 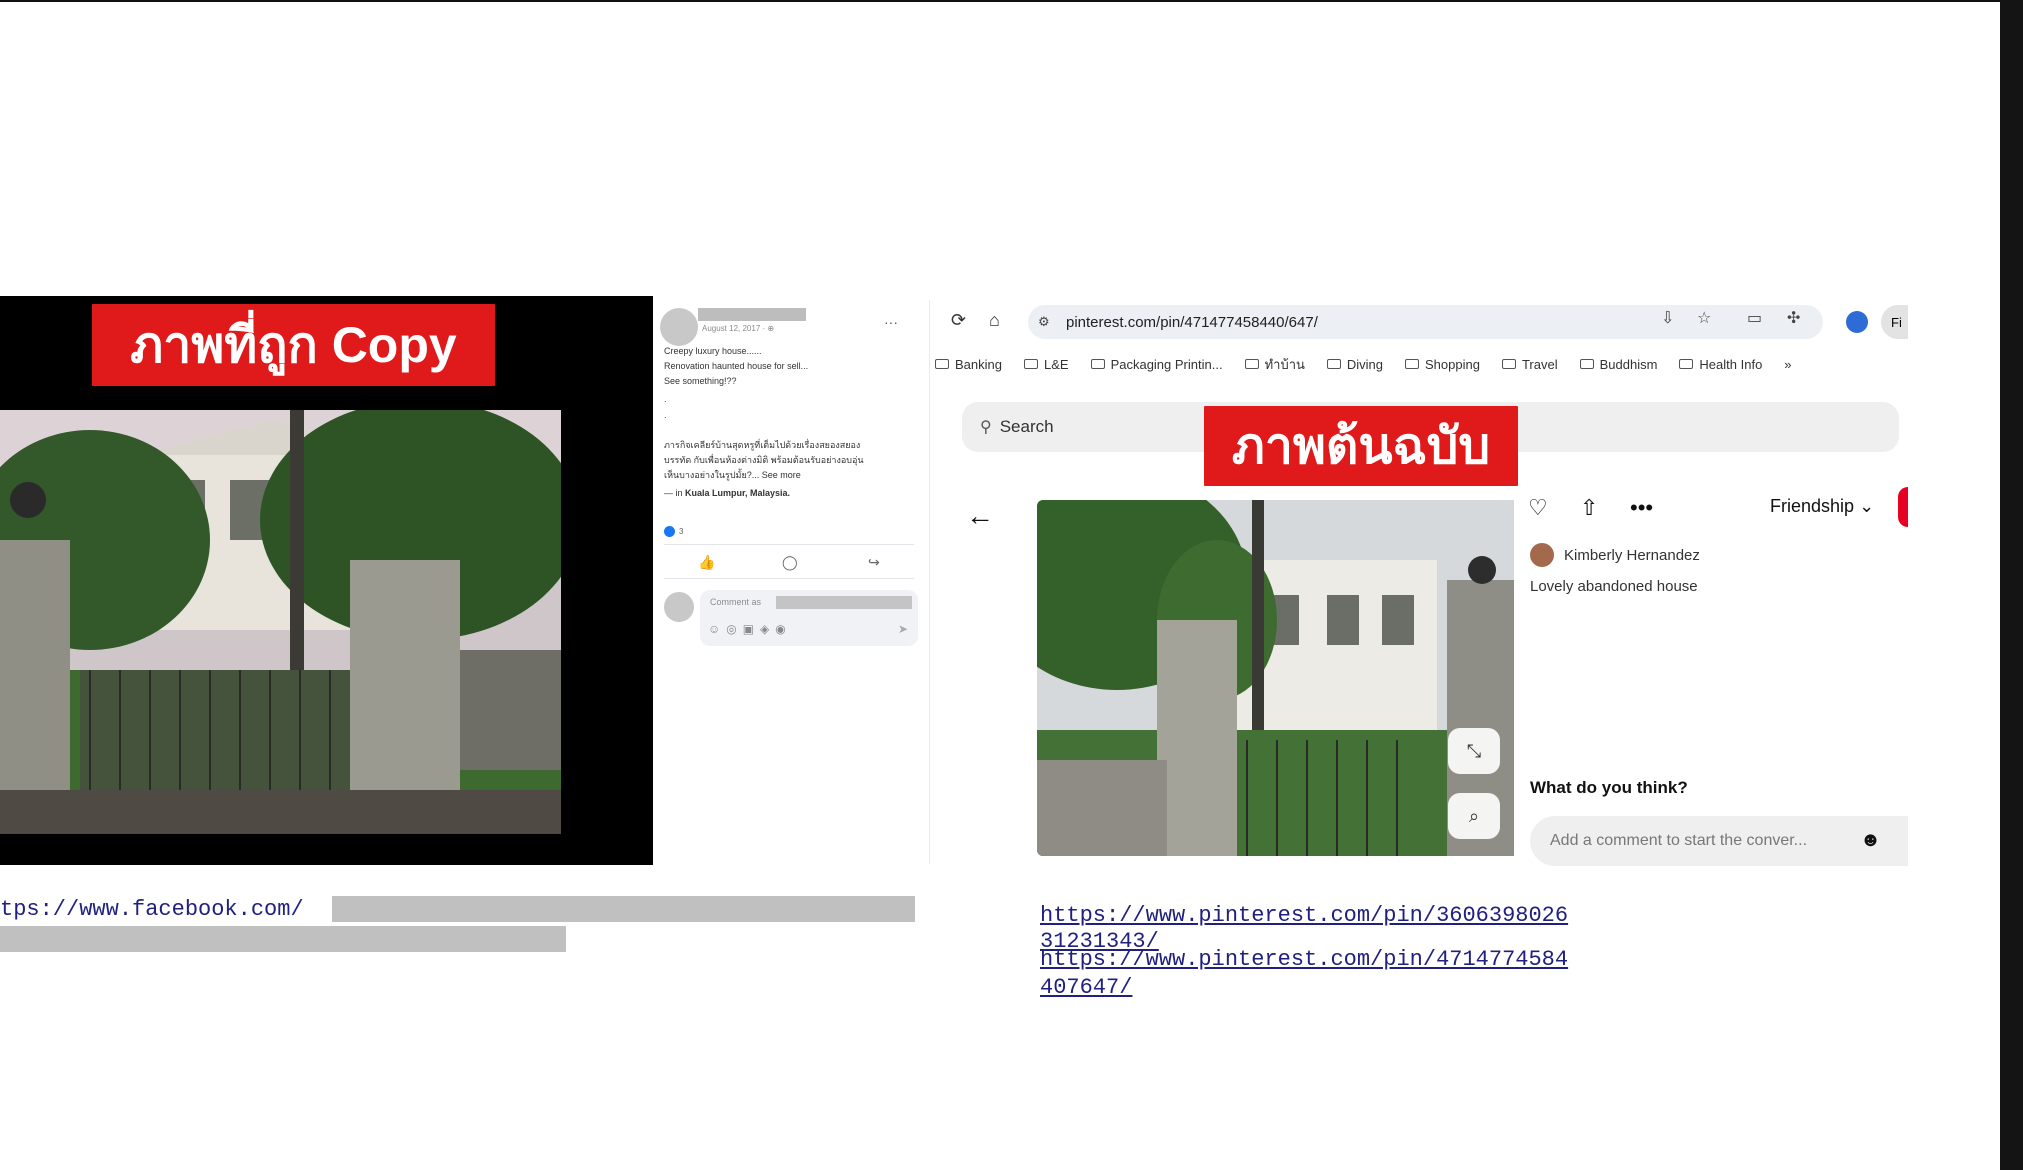 I want to click on bookmark-shopping: Shopping, so click(x=1442, y=364).